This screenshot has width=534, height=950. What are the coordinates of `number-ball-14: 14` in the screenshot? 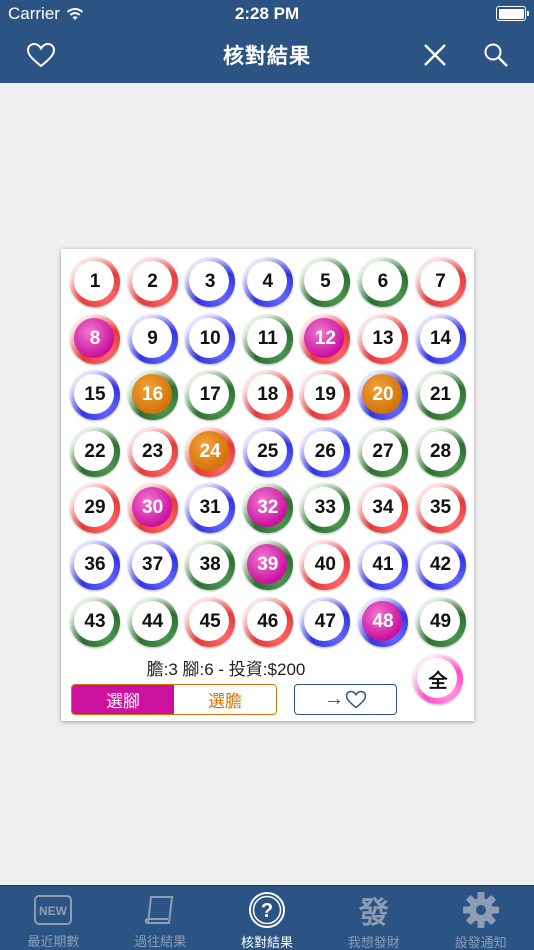 It's located at (440, 338).